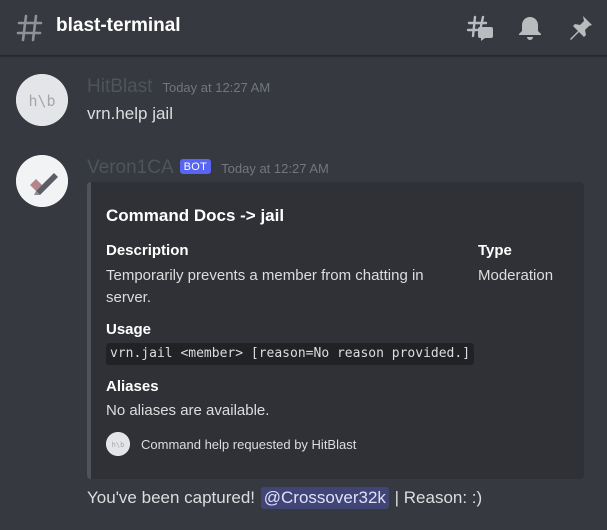 The width and height of the screenshot is (607, 530). I want to click on bell-icon, so click(530, 28).